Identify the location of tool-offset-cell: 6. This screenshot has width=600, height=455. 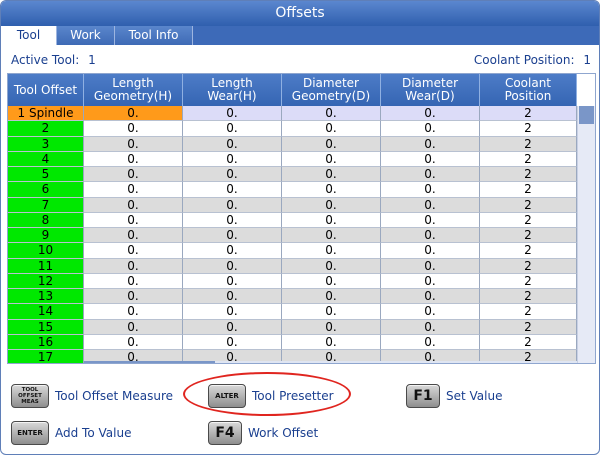
(46, 190).